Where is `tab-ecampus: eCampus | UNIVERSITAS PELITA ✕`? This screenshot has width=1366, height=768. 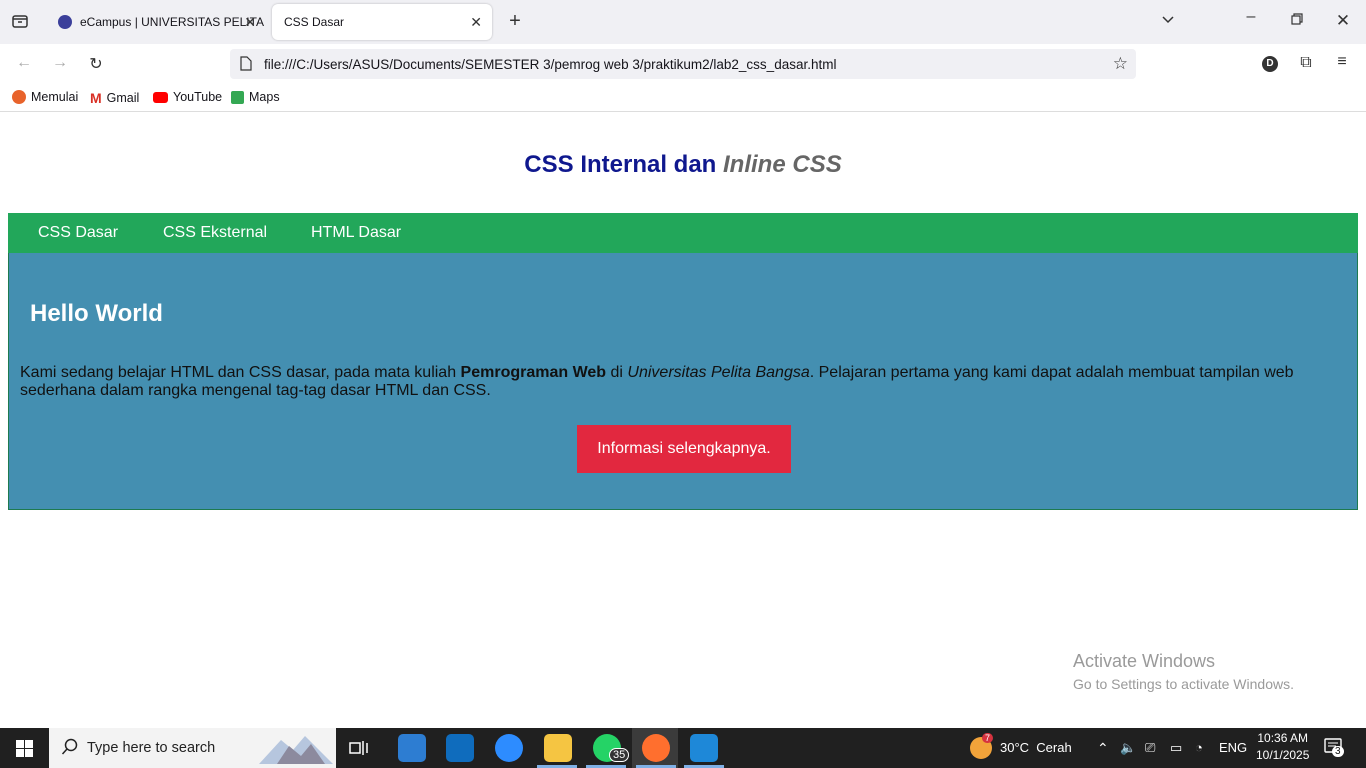
tab-ecampus: eCampus | UNIVERSITAS PELITA ✕ is located at coordinates (156, 22).